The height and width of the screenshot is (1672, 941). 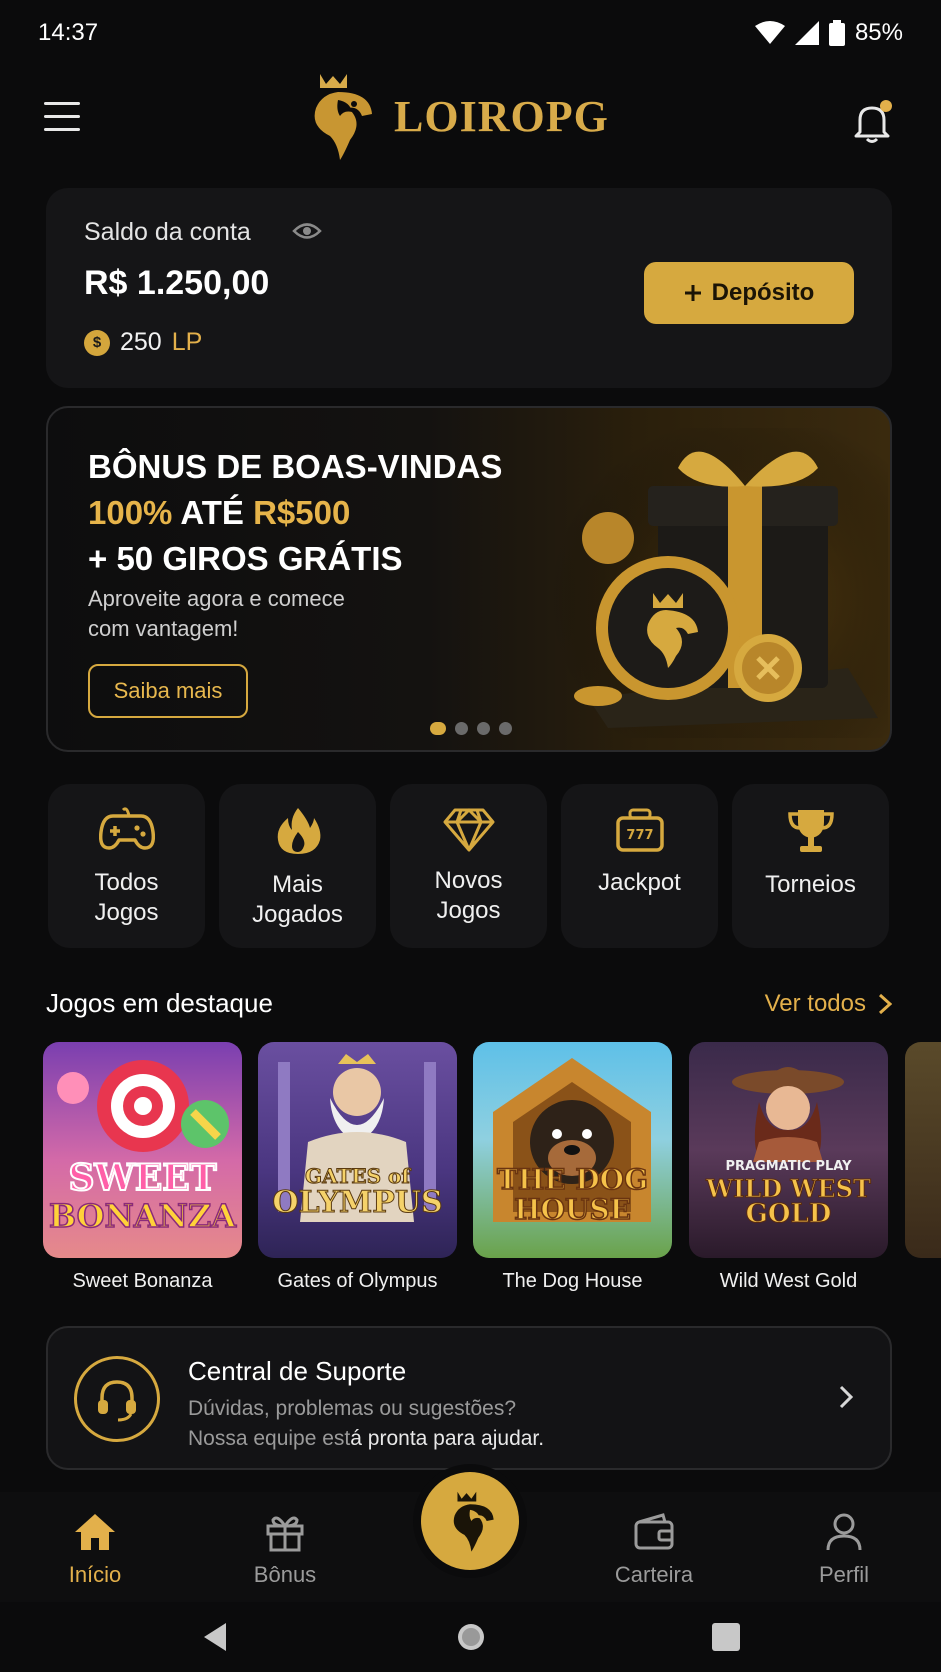 What do you see at coordinates (285, 1574) in the screenshot?
I see `nav-label: Bônus` at bounding box center [285, 1574].